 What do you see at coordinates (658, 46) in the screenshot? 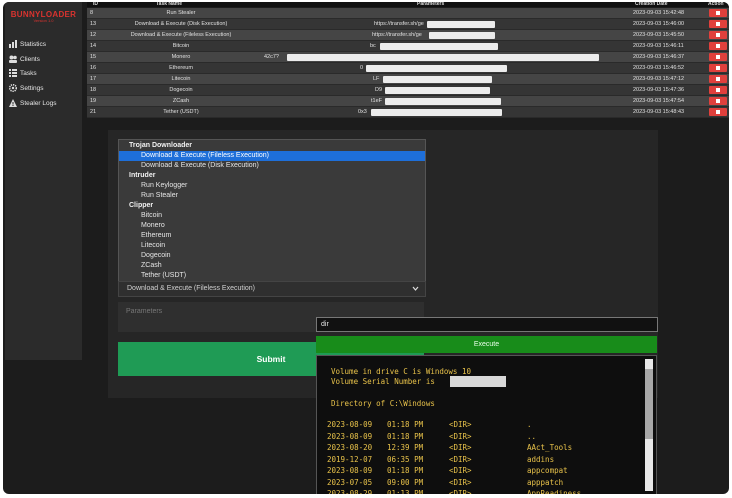
I see `row-date: 2023-09-03 15:46:11` at bounding box center [658, 46].